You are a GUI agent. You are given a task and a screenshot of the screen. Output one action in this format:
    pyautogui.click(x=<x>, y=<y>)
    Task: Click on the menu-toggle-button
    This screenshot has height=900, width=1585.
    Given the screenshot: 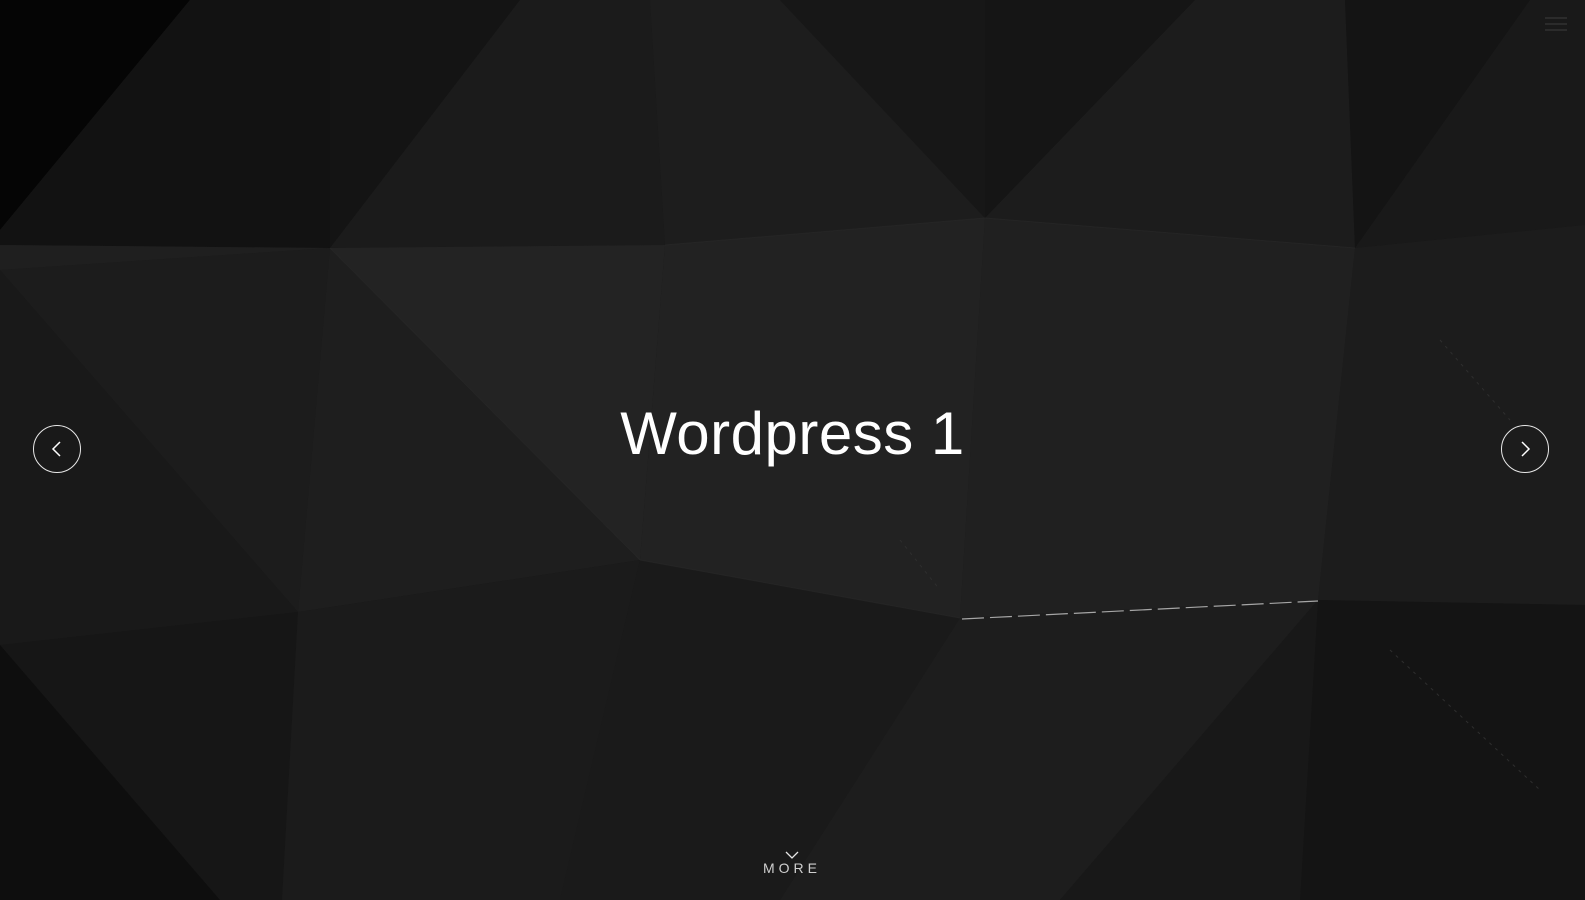 What is the action you would take?
    pyautogui.click(x=1557, y=24)
    